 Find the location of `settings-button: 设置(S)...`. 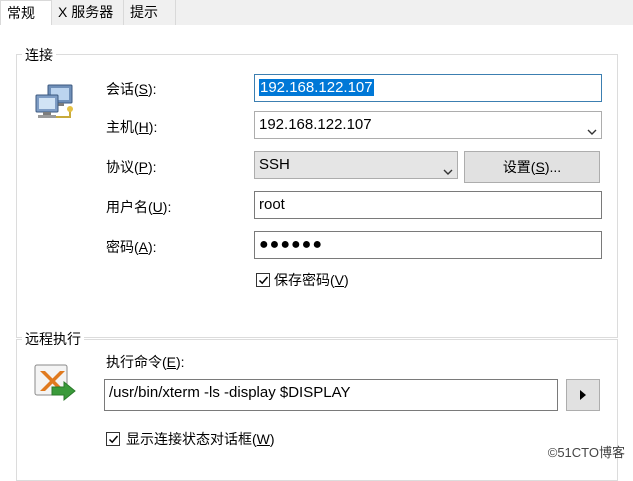

settings-button: 设置(S)... is located at coordinates (532, 167).